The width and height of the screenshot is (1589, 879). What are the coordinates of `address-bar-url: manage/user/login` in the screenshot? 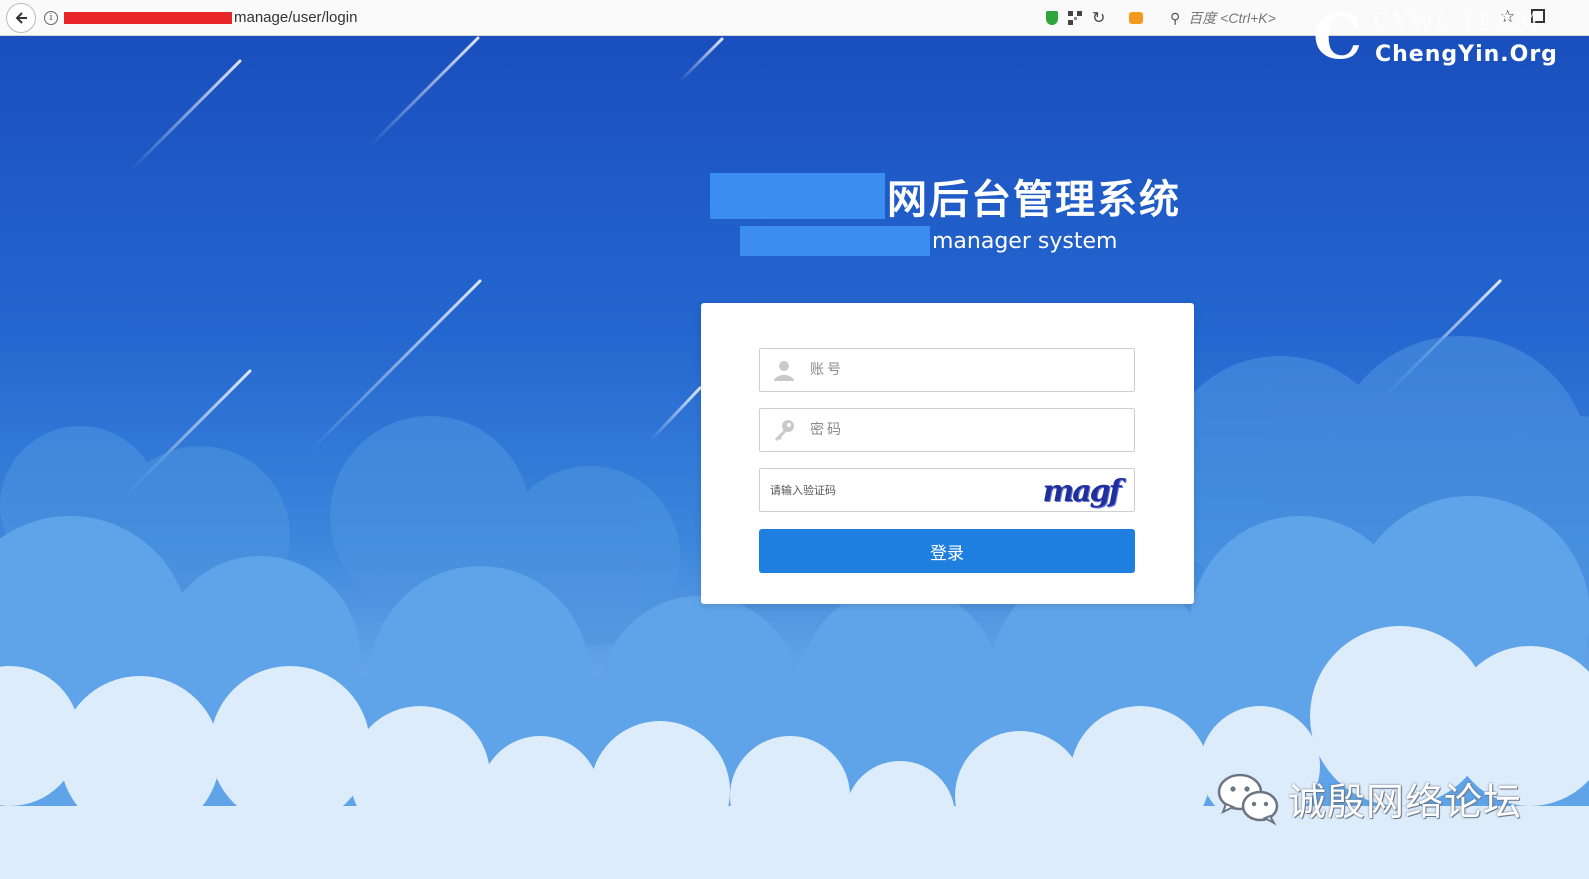 It's located at (295, 17).